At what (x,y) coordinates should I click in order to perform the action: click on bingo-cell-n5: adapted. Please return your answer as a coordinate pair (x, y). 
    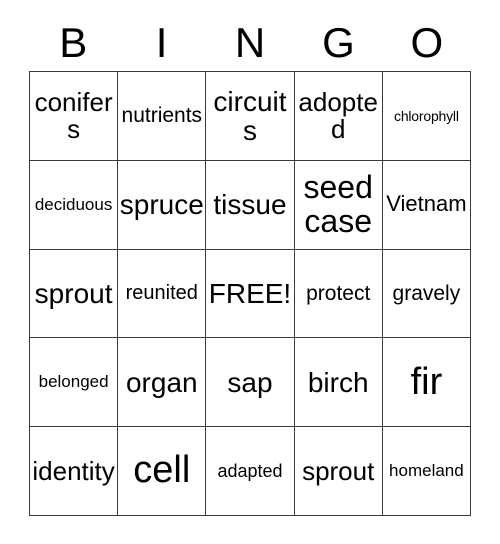
    Looking at the image, I should click on (250, 471).